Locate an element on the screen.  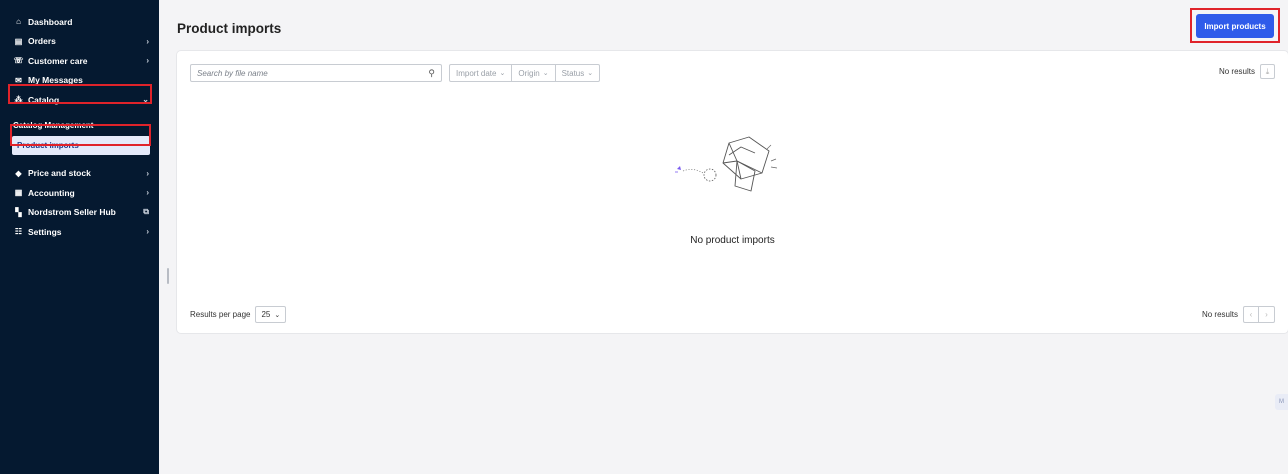
filter-status: Status ⌄ is located at coordinates (578, 73).